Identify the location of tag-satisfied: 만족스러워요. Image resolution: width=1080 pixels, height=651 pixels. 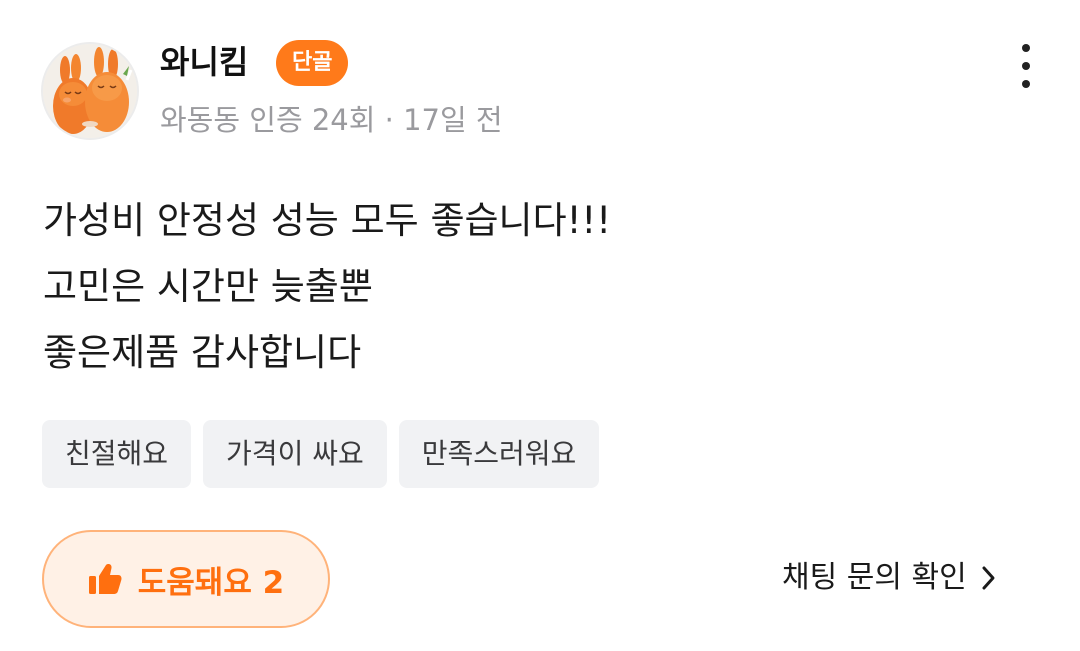
(499, 454).